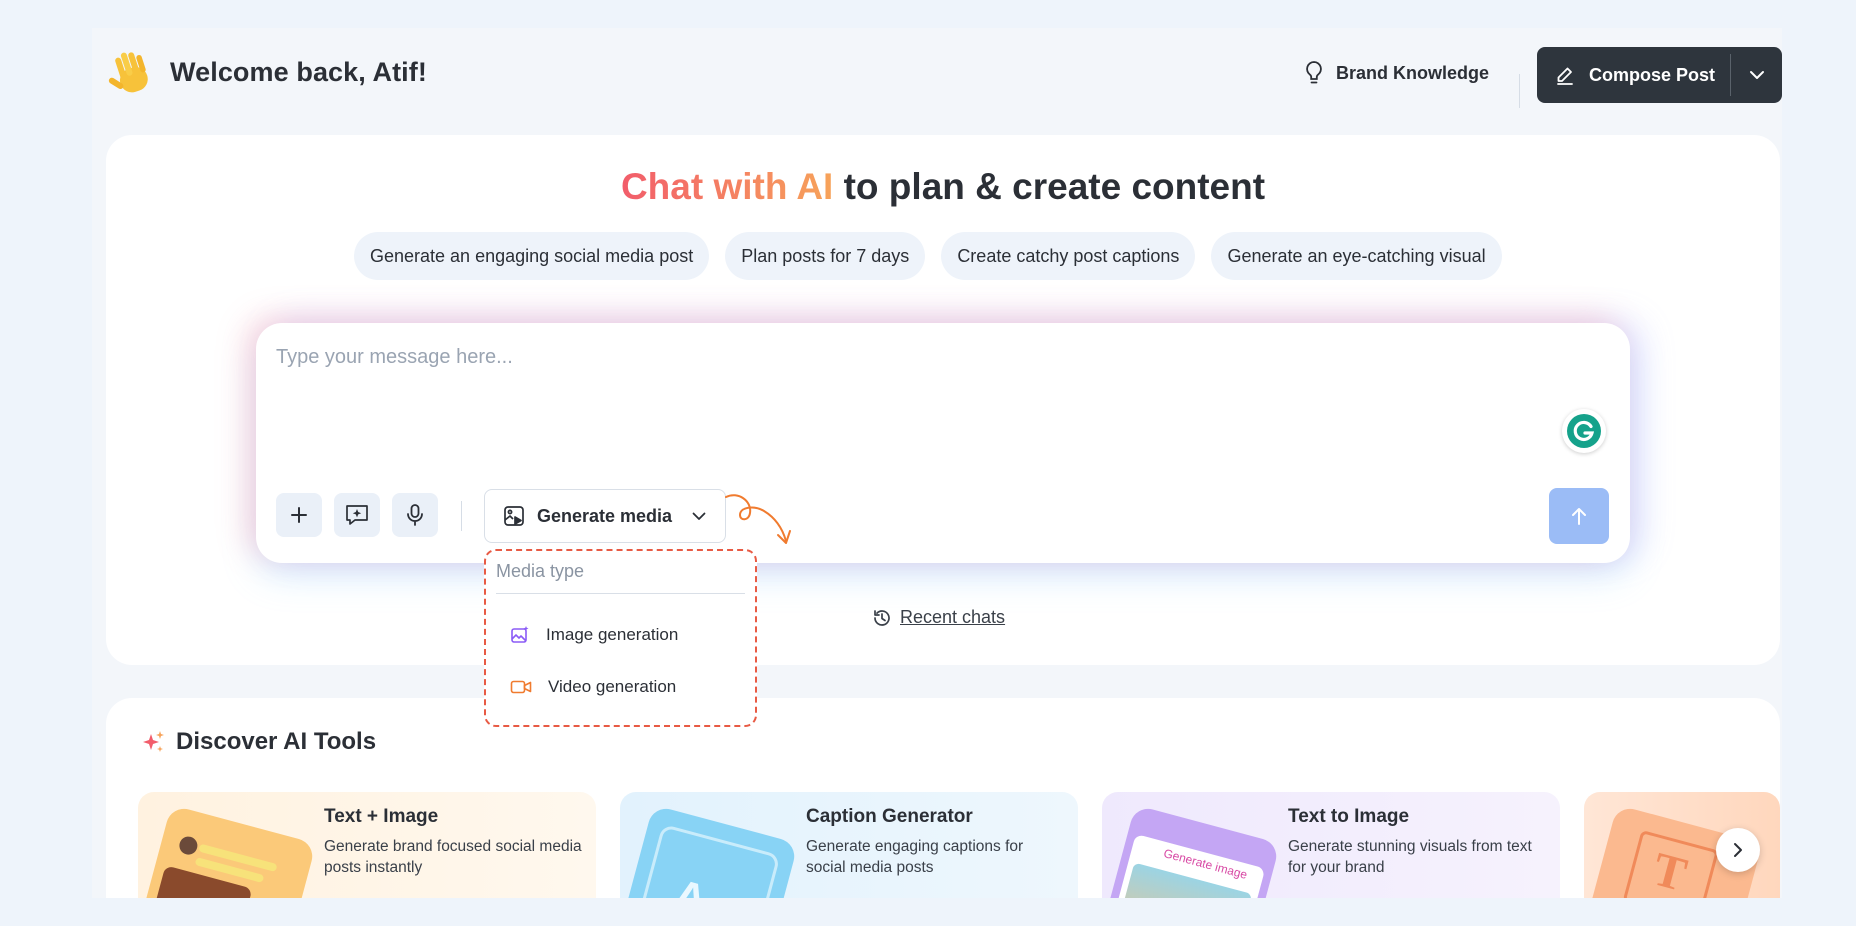  What do you see at coordinates (1191, 851) in the screenshot?
I see `text-to-image-art-icon: Generate image` at bounding box center [1191, 851].